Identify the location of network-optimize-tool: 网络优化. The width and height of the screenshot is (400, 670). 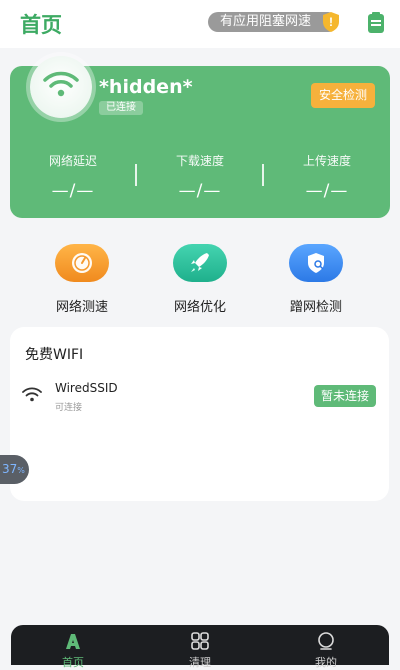
(200, 279).